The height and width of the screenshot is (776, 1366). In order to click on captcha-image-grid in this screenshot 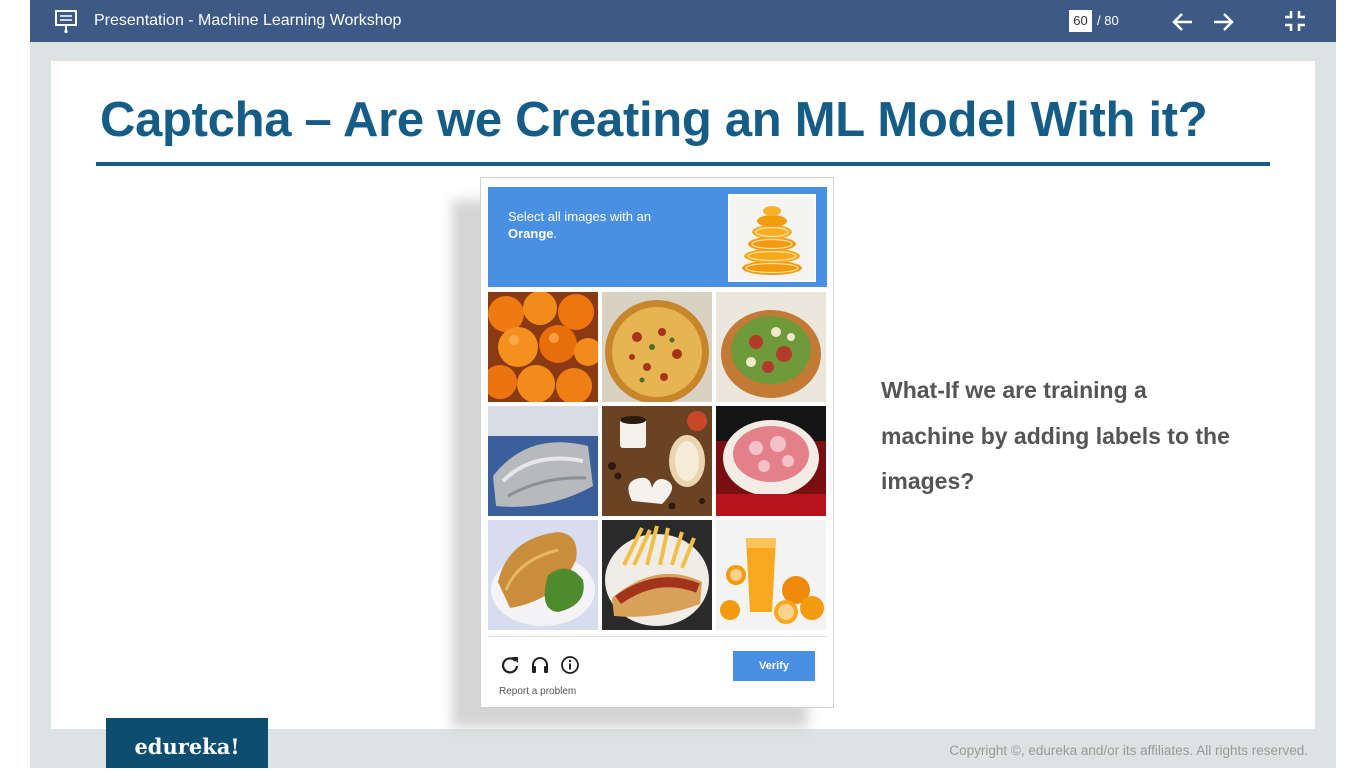, I will do `click(657, 461)`.